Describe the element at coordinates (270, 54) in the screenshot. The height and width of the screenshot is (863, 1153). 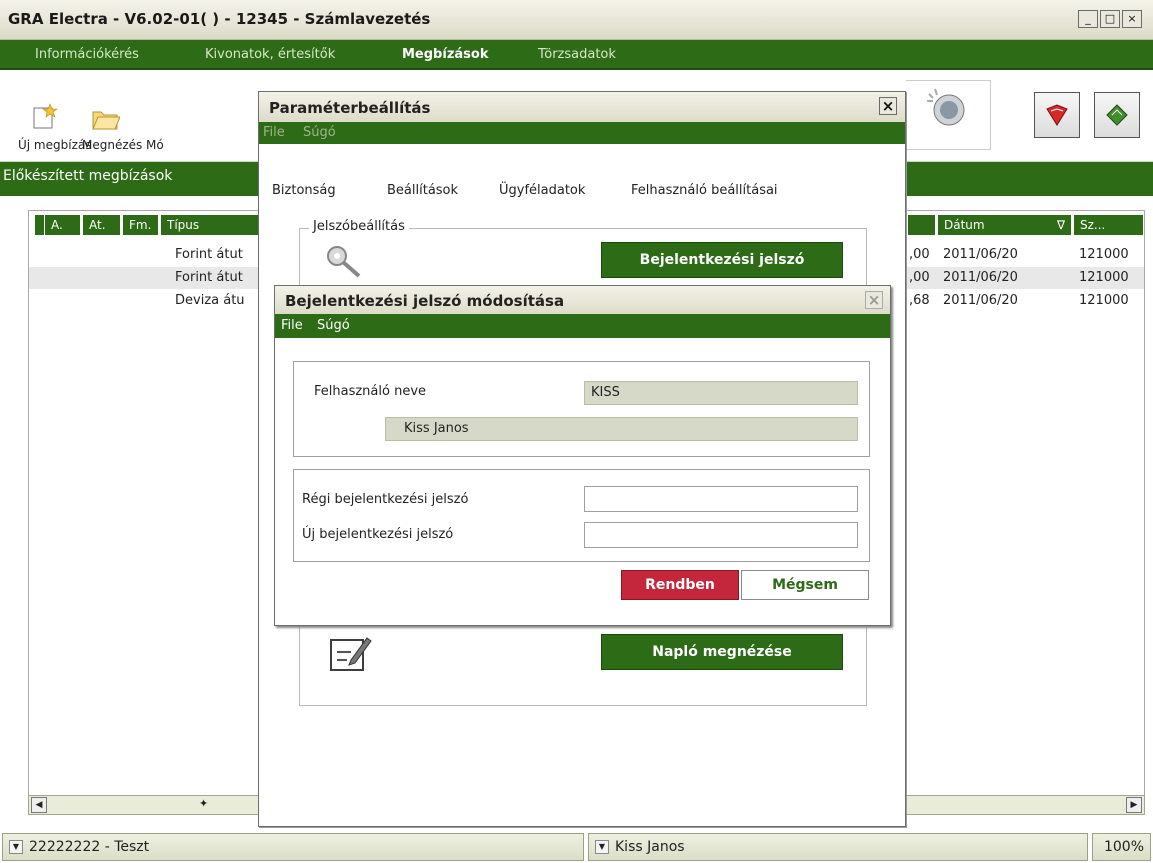
I see `menu-item-kivonatok: Kivonatok, értesítők` at that location.